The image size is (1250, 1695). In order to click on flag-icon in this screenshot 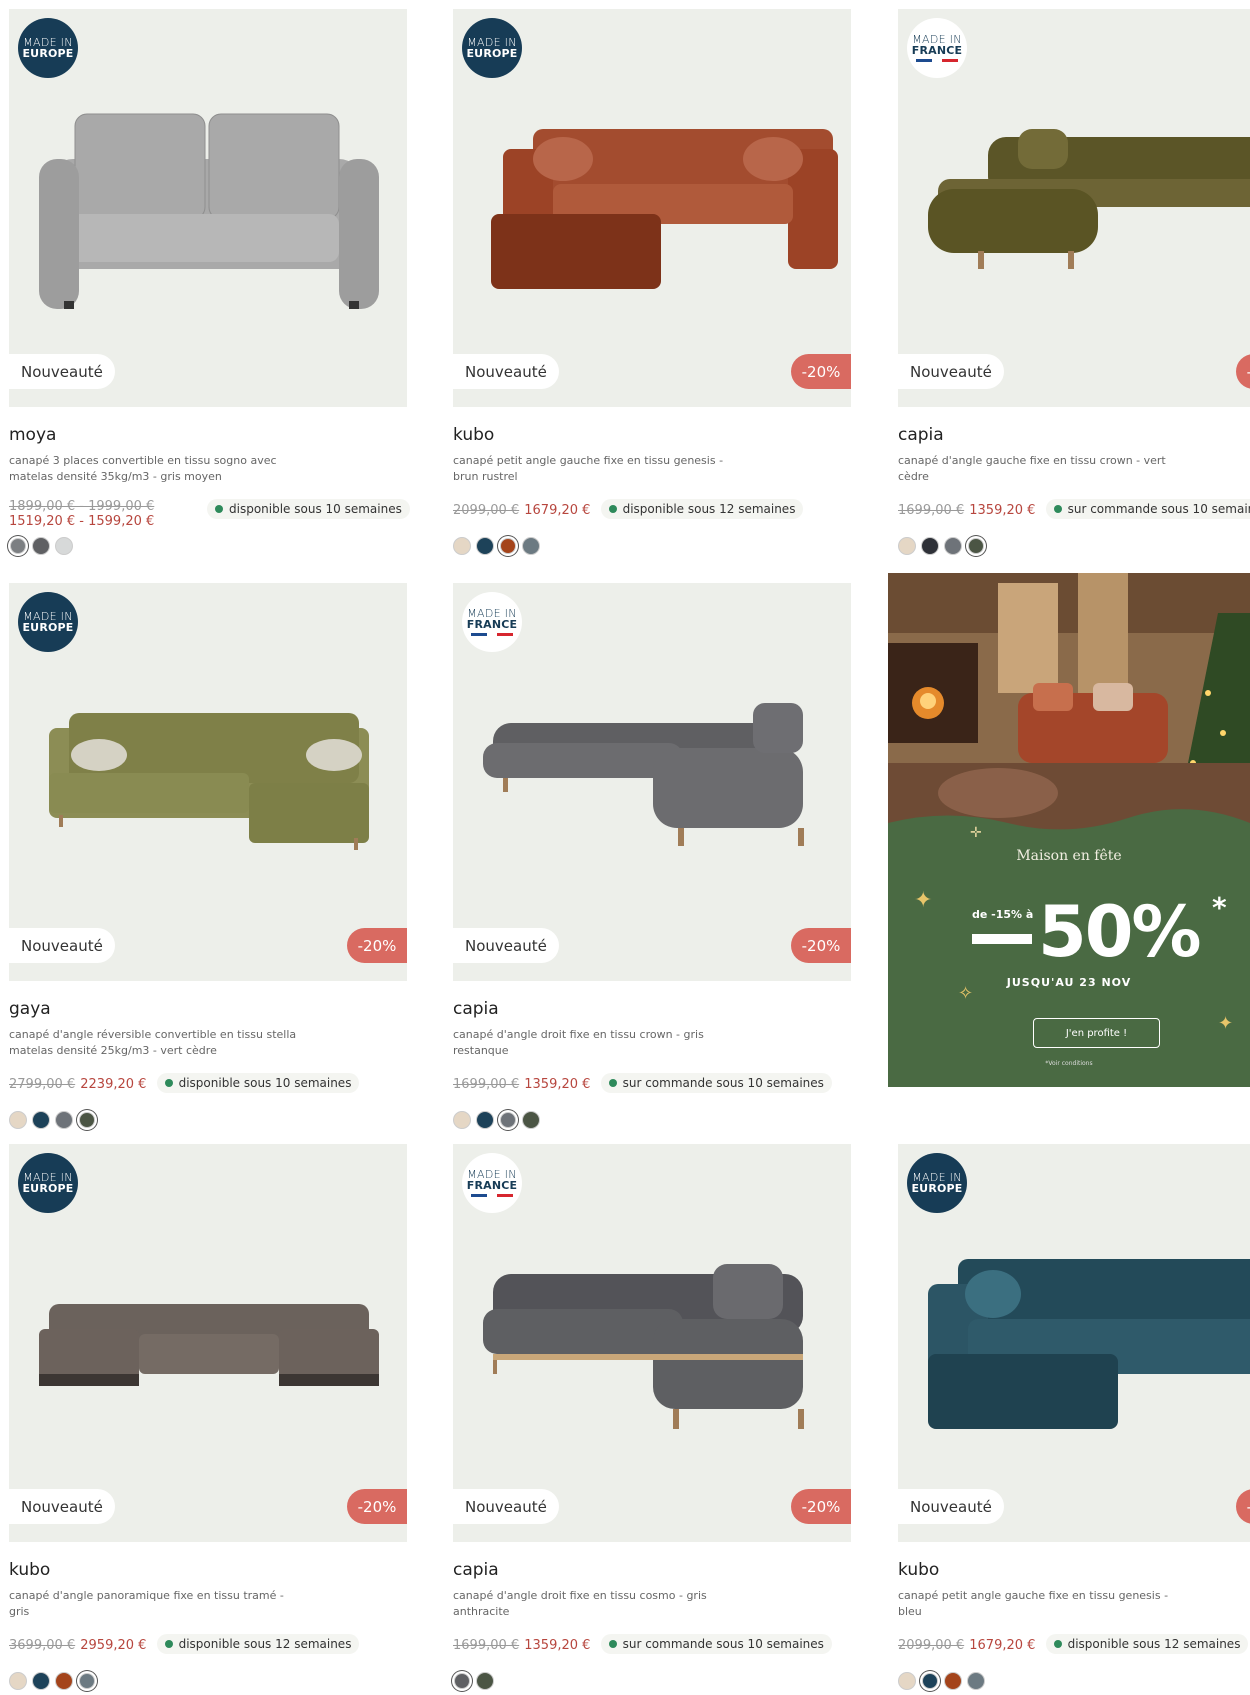, I will do `click(492, 1195)`.